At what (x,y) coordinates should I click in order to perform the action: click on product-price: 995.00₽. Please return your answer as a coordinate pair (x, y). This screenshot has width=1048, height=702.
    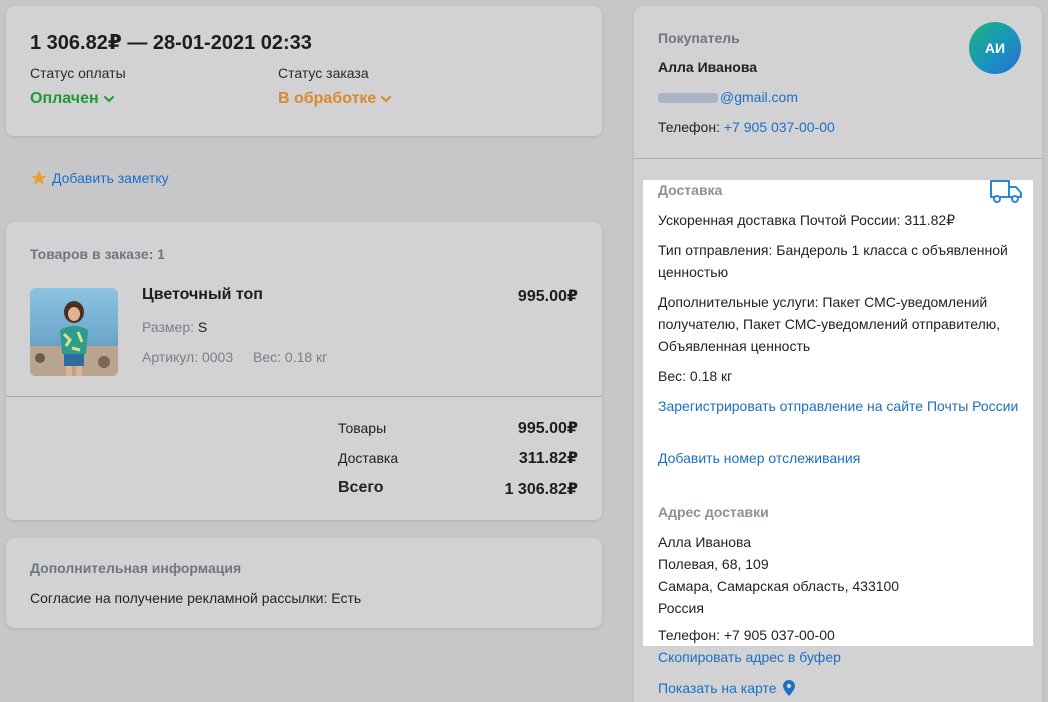
    Looking at the image, I should click on (547, 296).